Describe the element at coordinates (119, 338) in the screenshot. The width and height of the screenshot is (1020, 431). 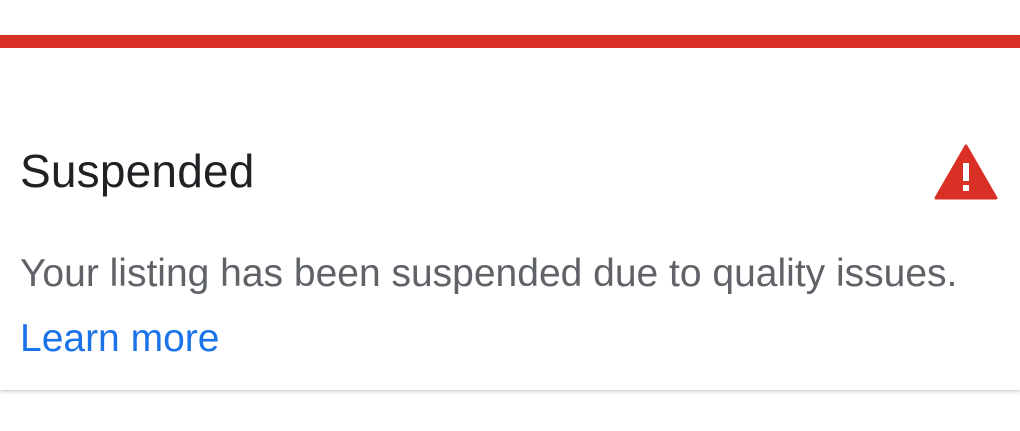
I see `learn-more-link: Learn more` at that location.